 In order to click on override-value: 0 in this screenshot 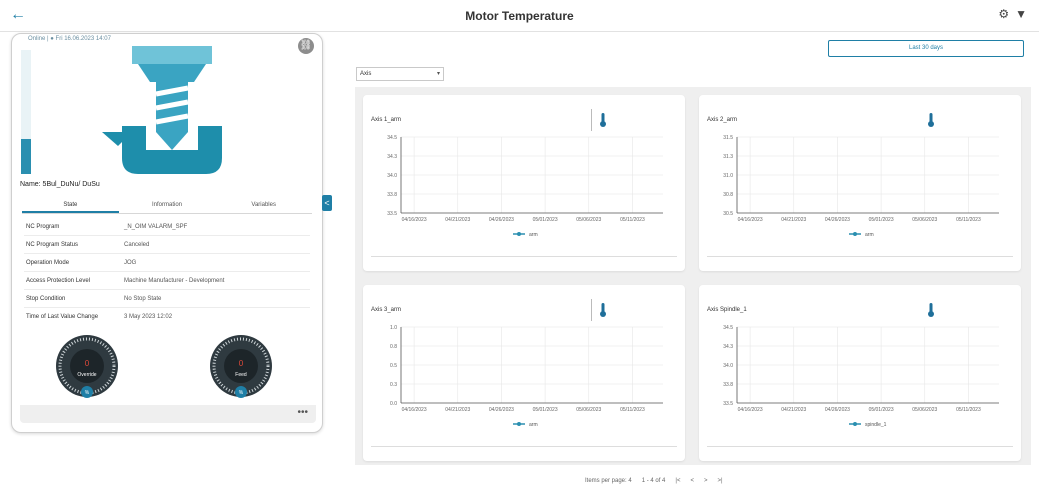, I will do `click(87, 363)`.